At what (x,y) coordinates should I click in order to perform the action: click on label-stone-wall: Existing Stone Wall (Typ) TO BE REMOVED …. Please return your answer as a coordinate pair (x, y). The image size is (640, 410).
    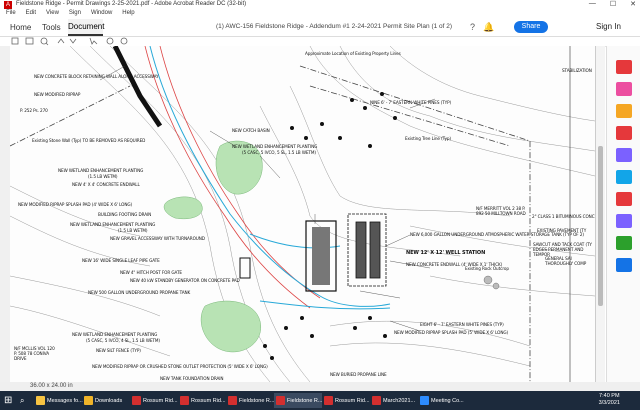
    Looking at the image, I should click on (89, 140).